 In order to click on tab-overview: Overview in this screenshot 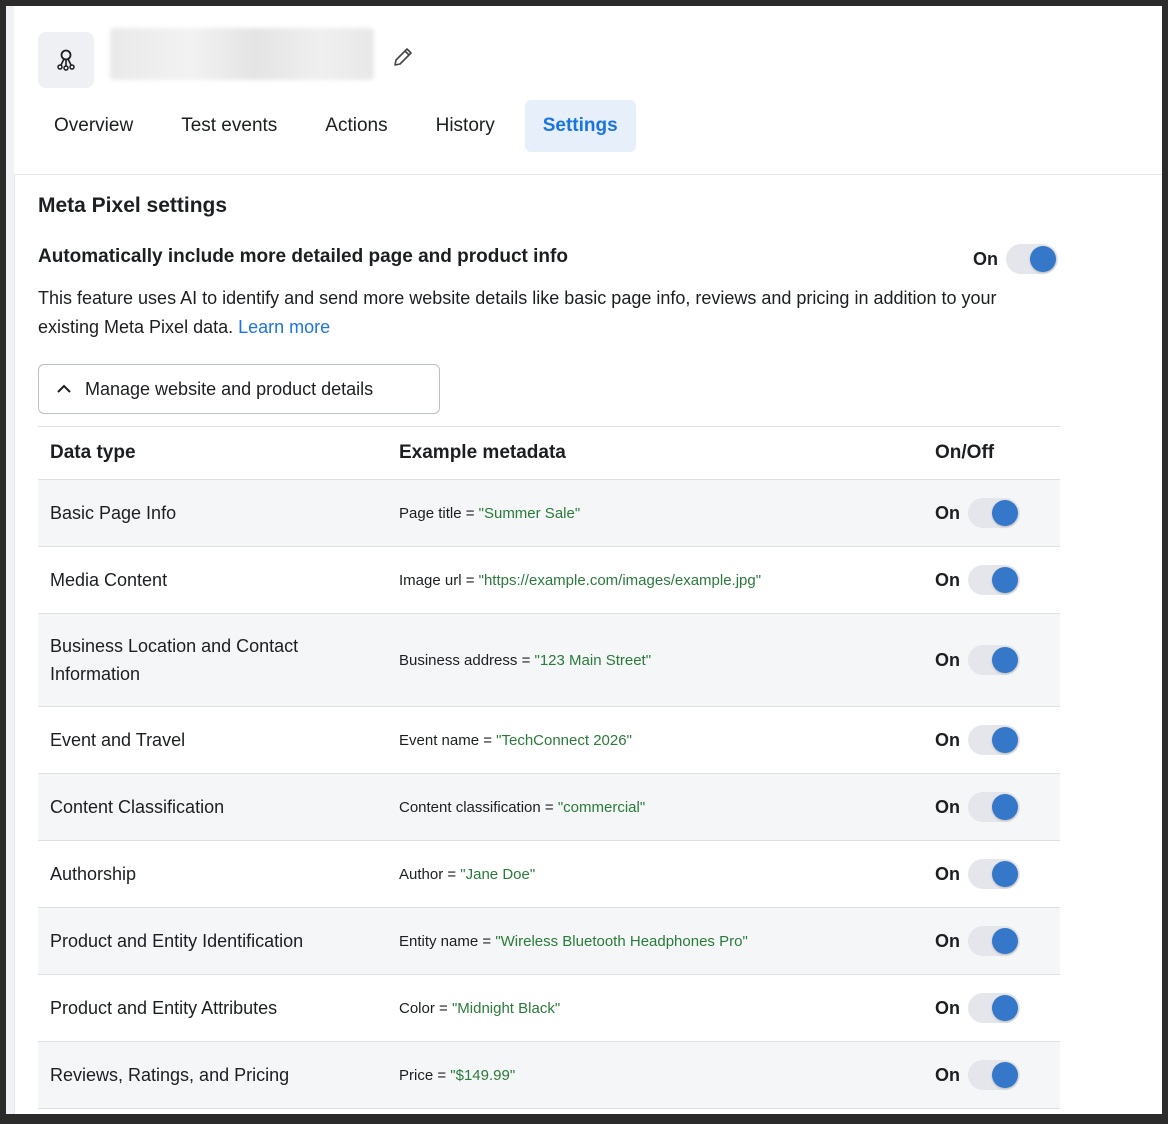, I will do `click(93, 126)`.